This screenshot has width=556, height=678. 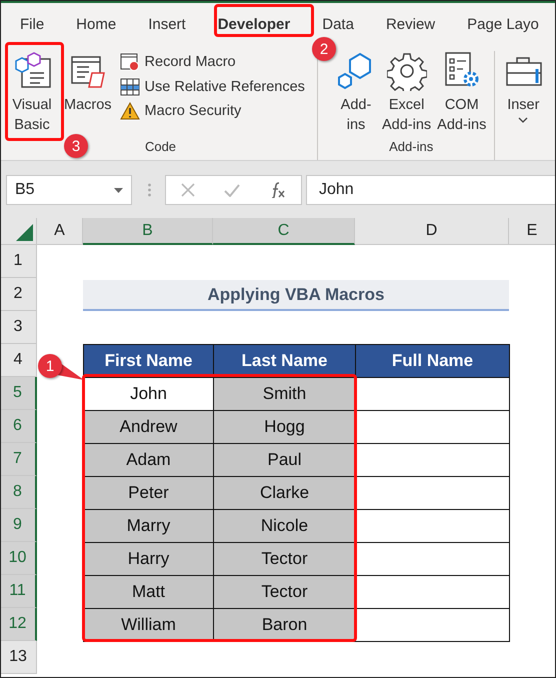 What do you see at coordinates (523, 87) in the screenshot?
I see `ribbon-dropdown-button: Inser` at bounding box center [523, 87].